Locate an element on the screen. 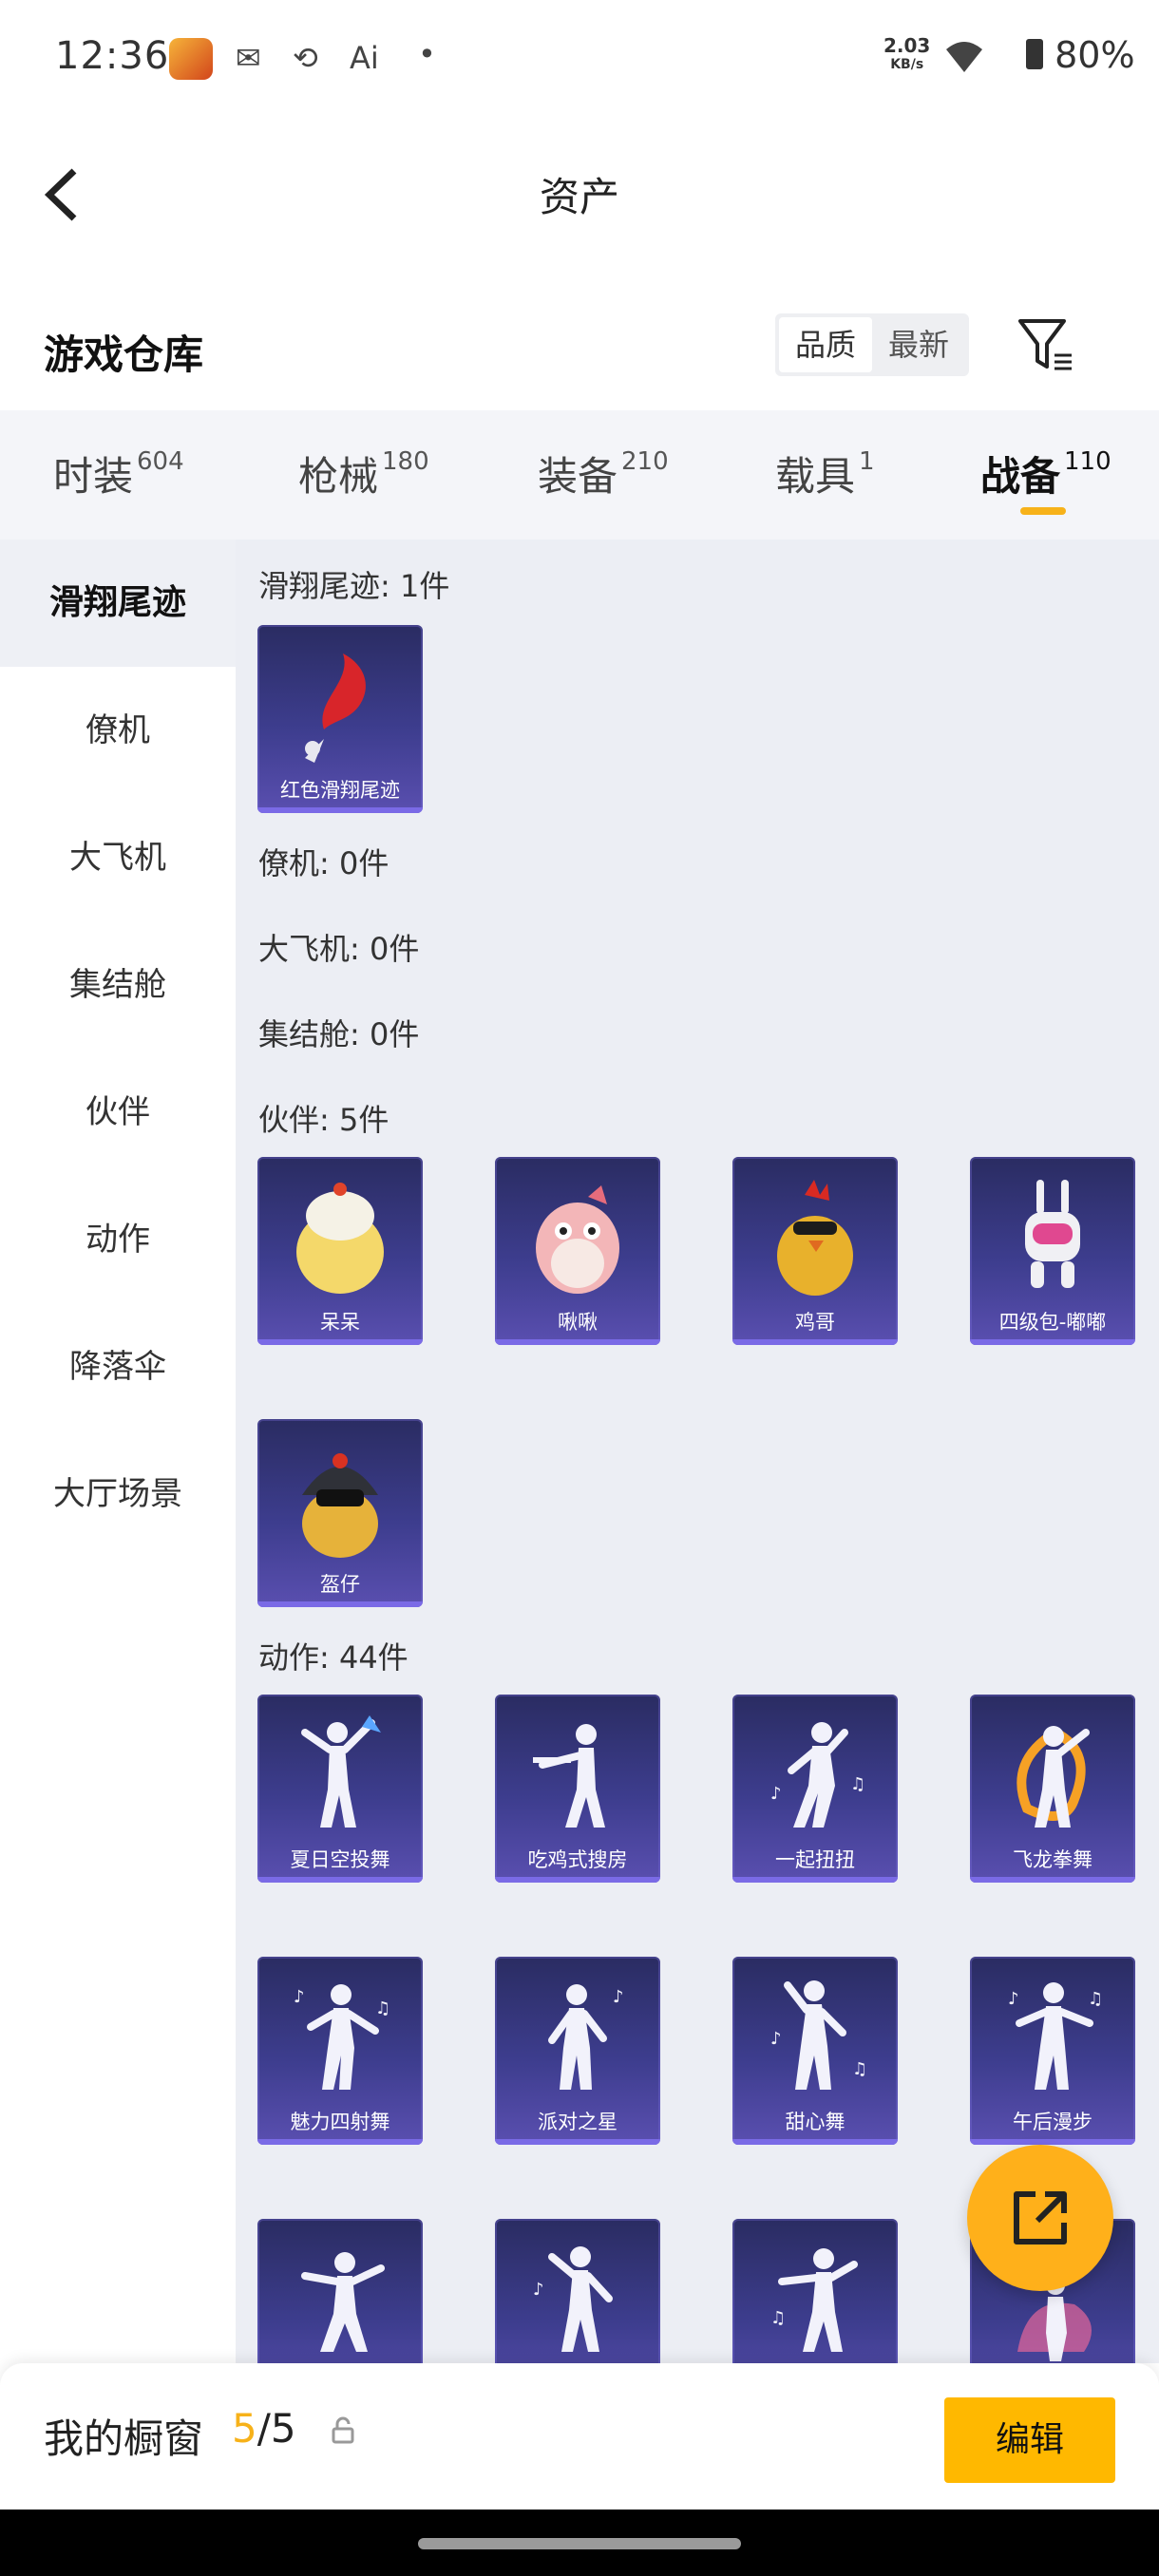  wifi-icon is located at coordinates (964, 57).